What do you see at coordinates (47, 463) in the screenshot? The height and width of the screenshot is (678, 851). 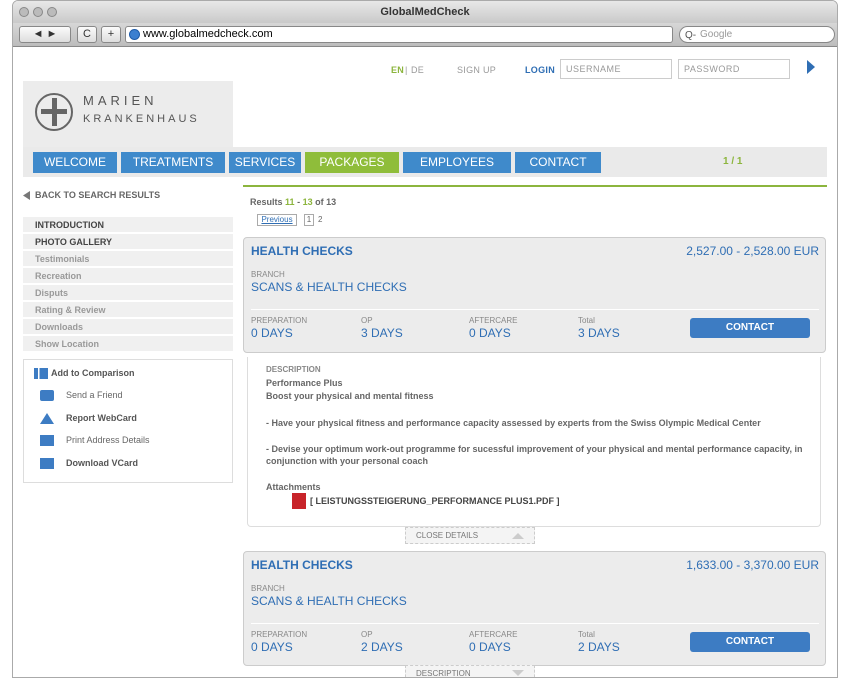 I see `vcard-icon` at bounding box center [47, 463].